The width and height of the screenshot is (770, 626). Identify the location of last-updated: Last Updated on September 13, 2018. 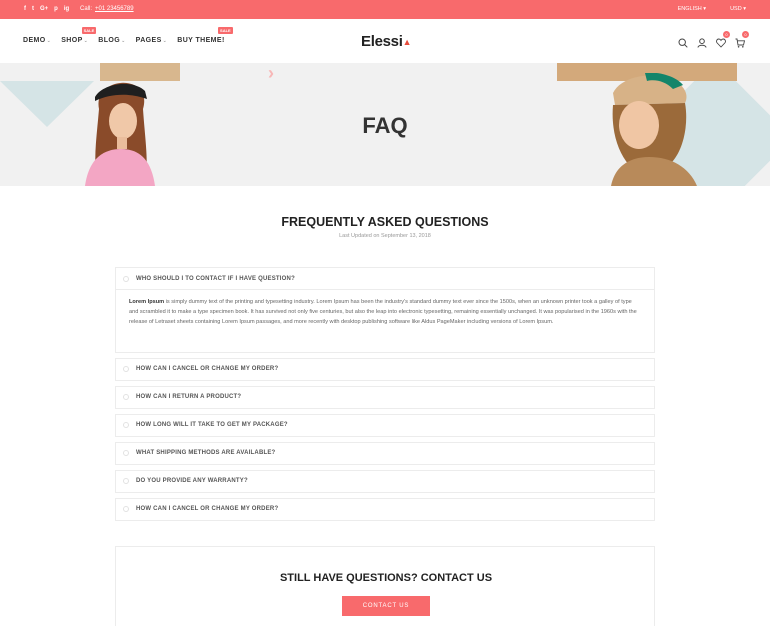
(385, 236).